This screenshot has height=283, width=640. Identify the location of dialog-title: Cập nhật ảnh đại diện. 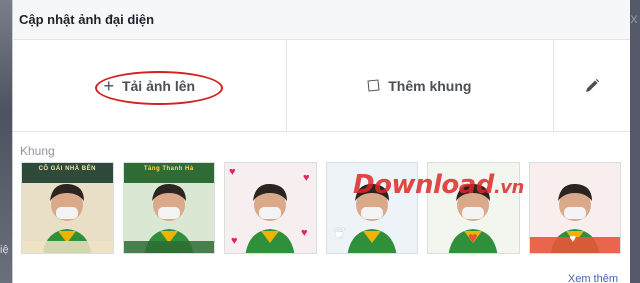
(87, 19).